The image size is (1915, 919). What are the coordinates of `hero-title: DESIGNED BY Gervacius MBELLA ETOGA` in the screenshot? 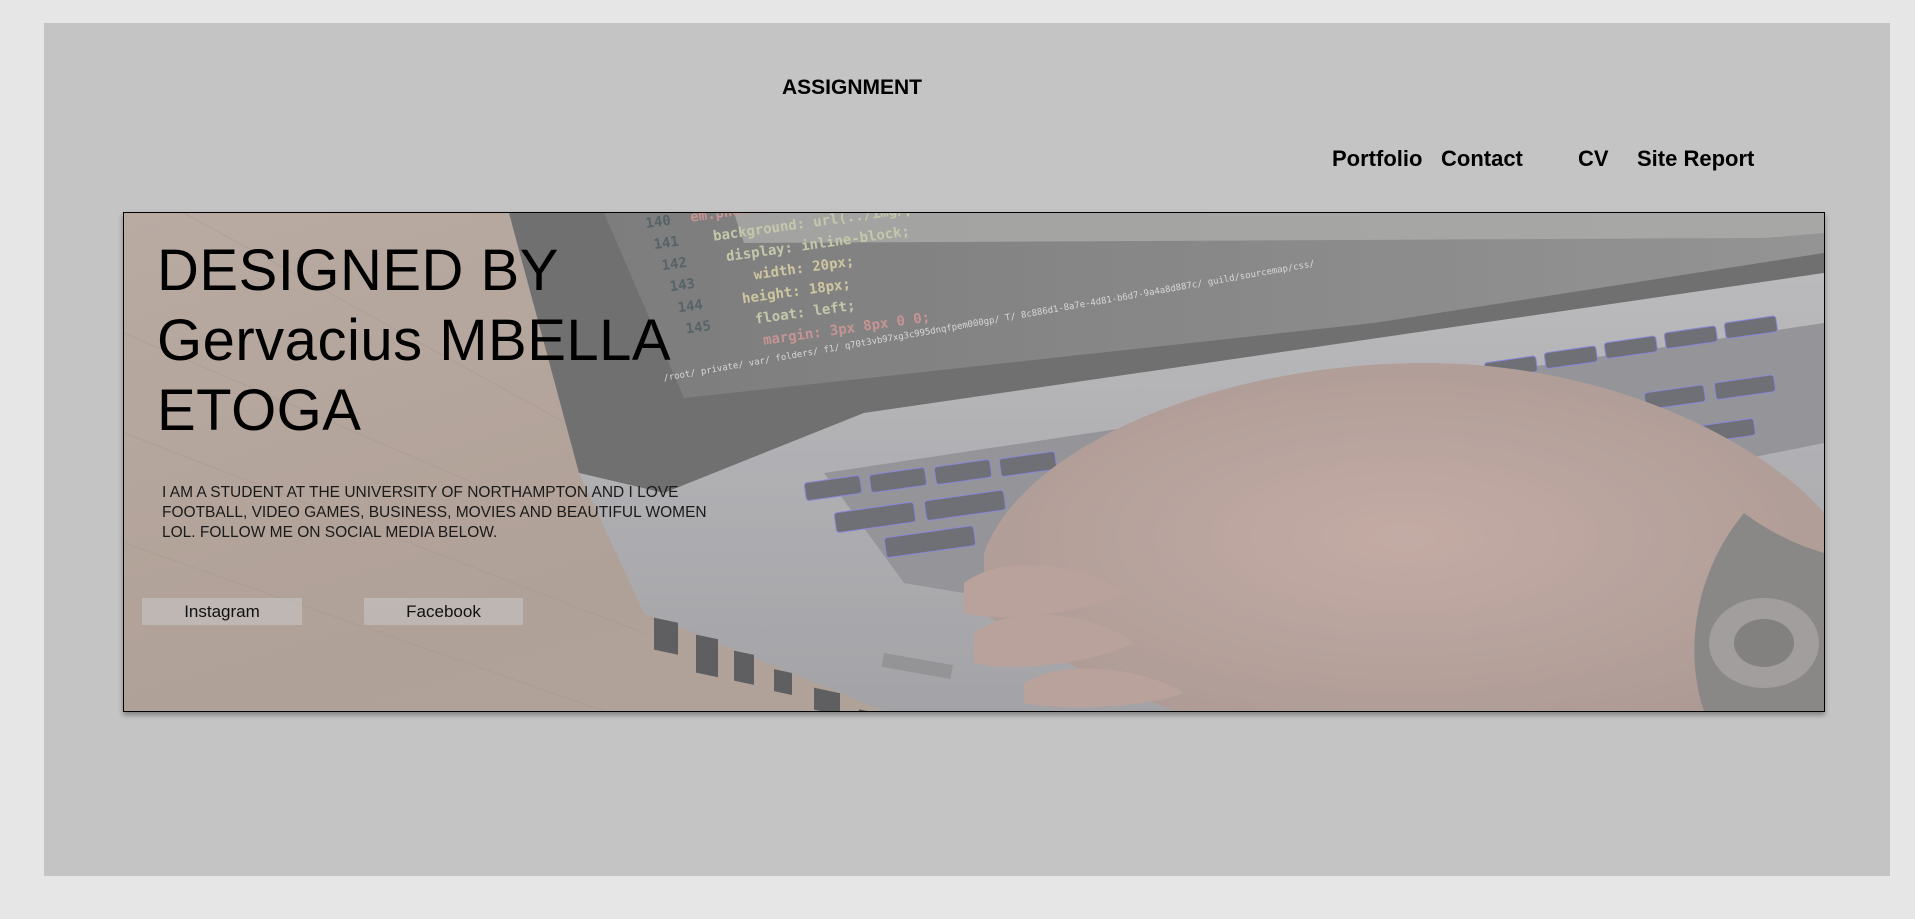 It's located at (414, 341).